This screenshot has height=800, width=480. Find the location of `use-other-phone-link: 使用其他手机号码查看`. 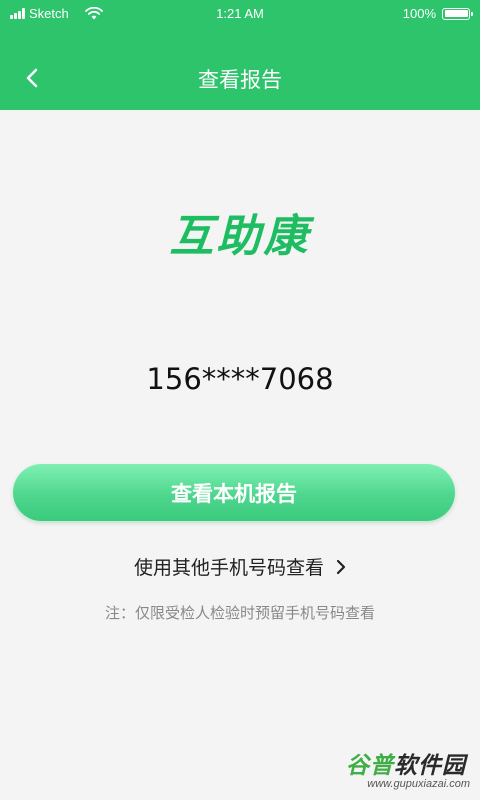

use-other-phone-link: 使用其他手机号码查看 is located at coordinates (240, 566).